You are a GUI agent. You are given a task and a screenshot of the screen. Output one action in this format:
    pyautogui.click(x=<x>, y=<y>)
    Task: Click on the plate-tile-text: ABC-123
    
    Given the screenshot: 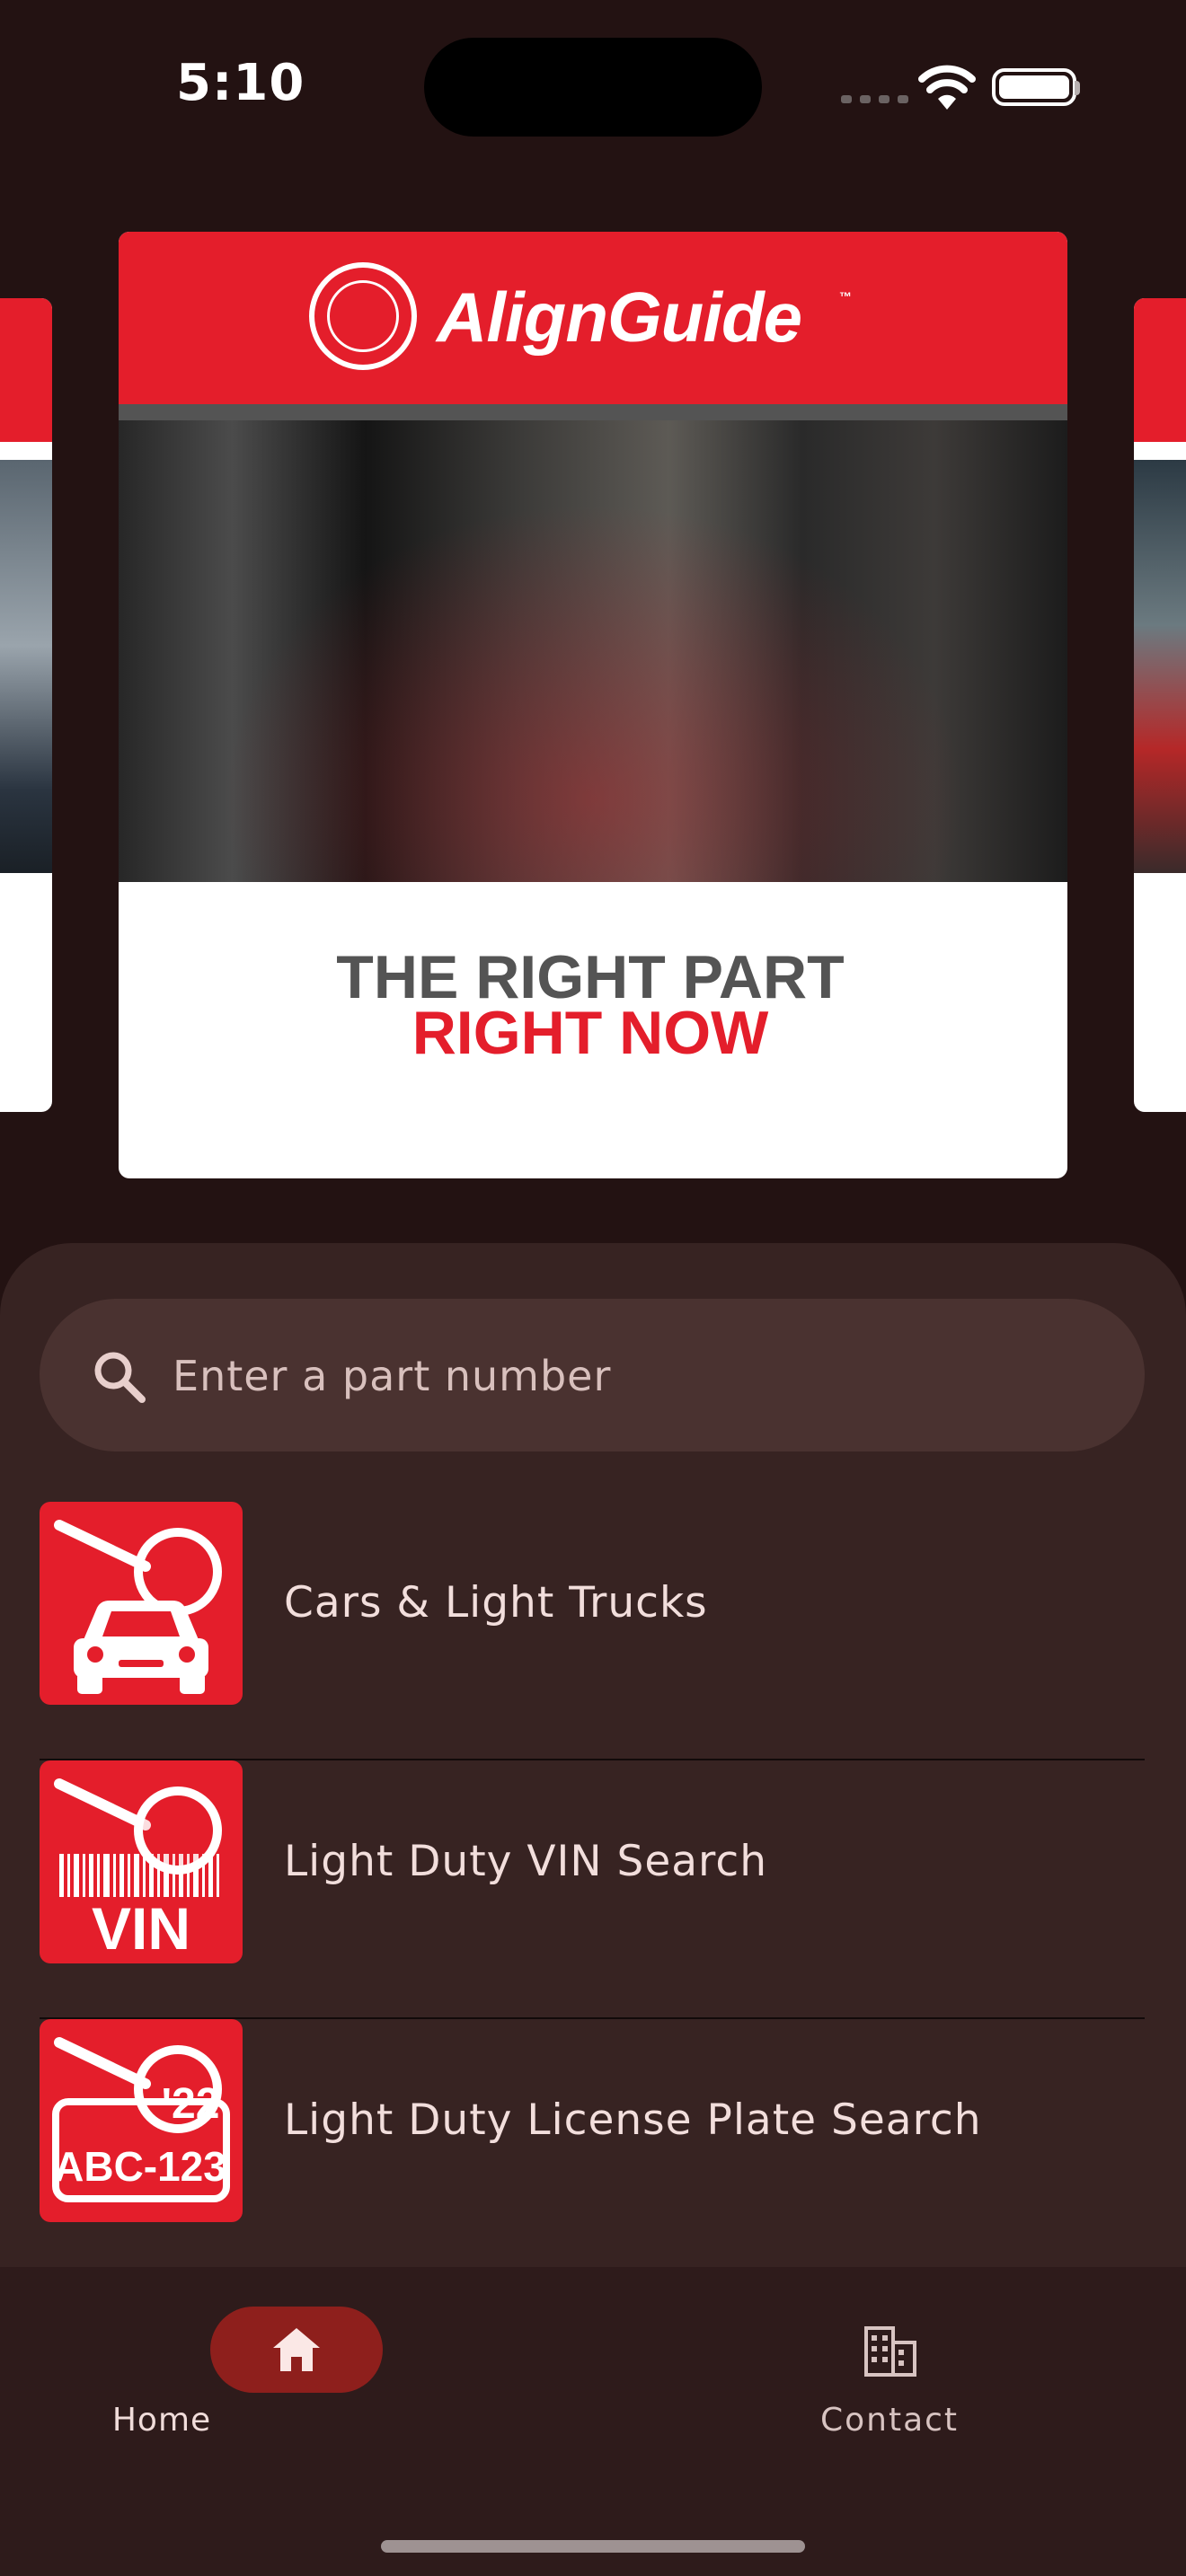 What is the action you would take?
    pyautogui.click(x=140, y=2166)
    